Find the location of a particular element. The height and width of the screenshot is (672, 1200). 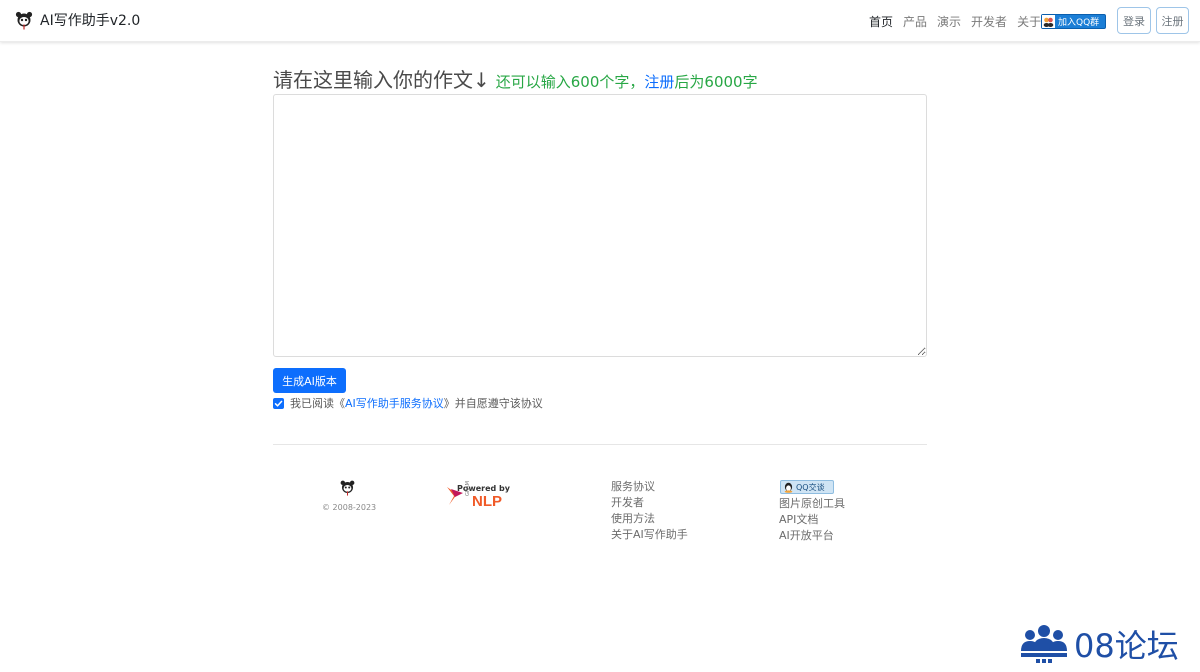

brand-link: AI写作助手v2.0 is located at coordinates (77, 20).